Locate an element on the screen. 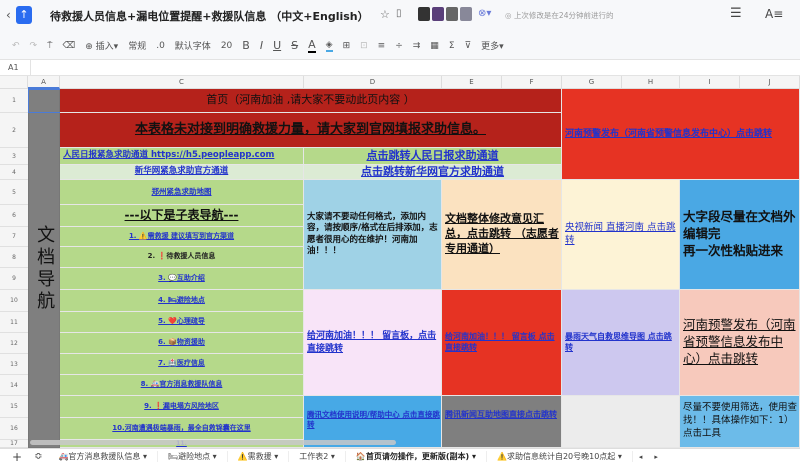 The height and width of the screenshot is (464, 800). row-header: 9 is located at coordinates (14, 279).